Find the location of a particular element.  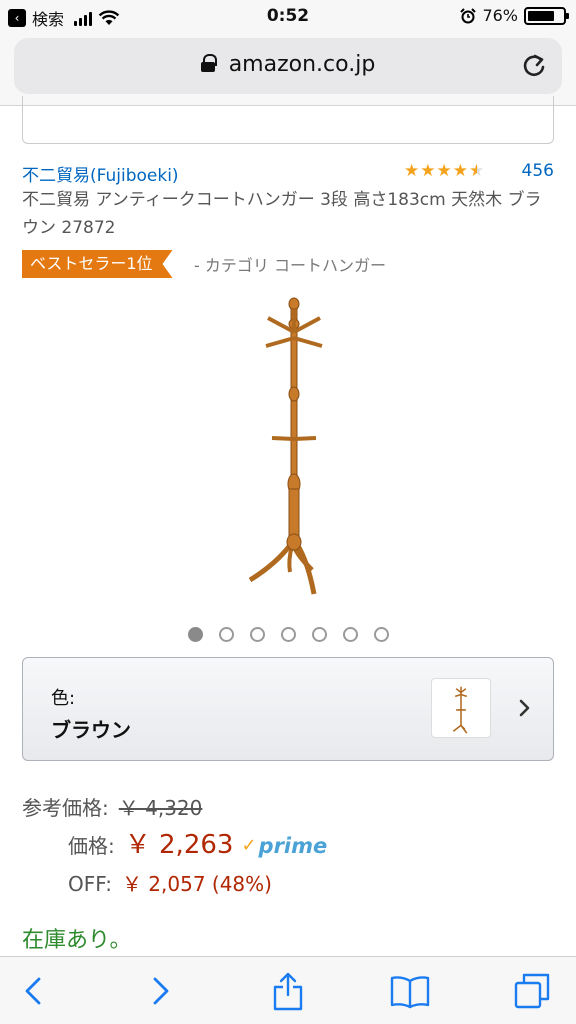

battery-percent: 76% is located at coordinates (500, 15).